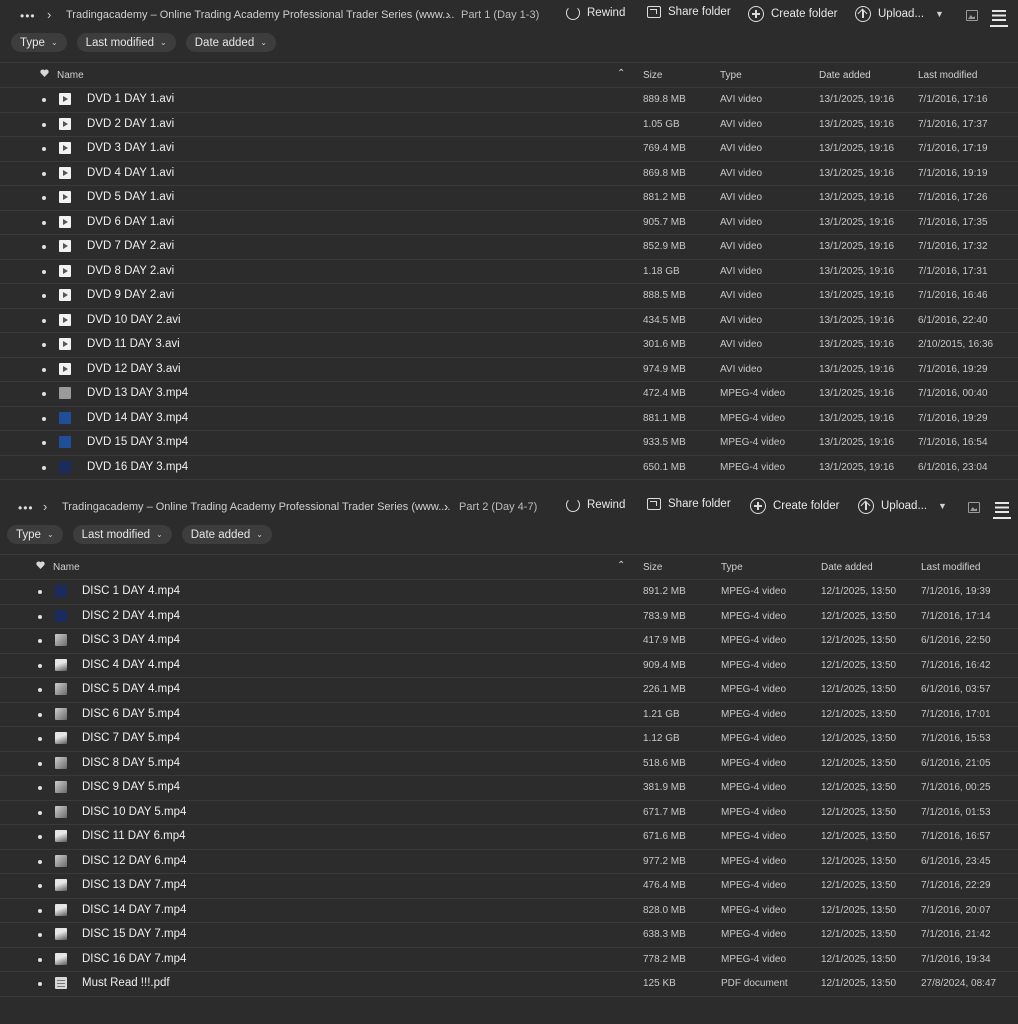 The image size is (1018, 1024). Describe the element at coordinates (131, 640) in the screenshot. I see `file-name: DISC 3 DAY 4.mp4` at that location.